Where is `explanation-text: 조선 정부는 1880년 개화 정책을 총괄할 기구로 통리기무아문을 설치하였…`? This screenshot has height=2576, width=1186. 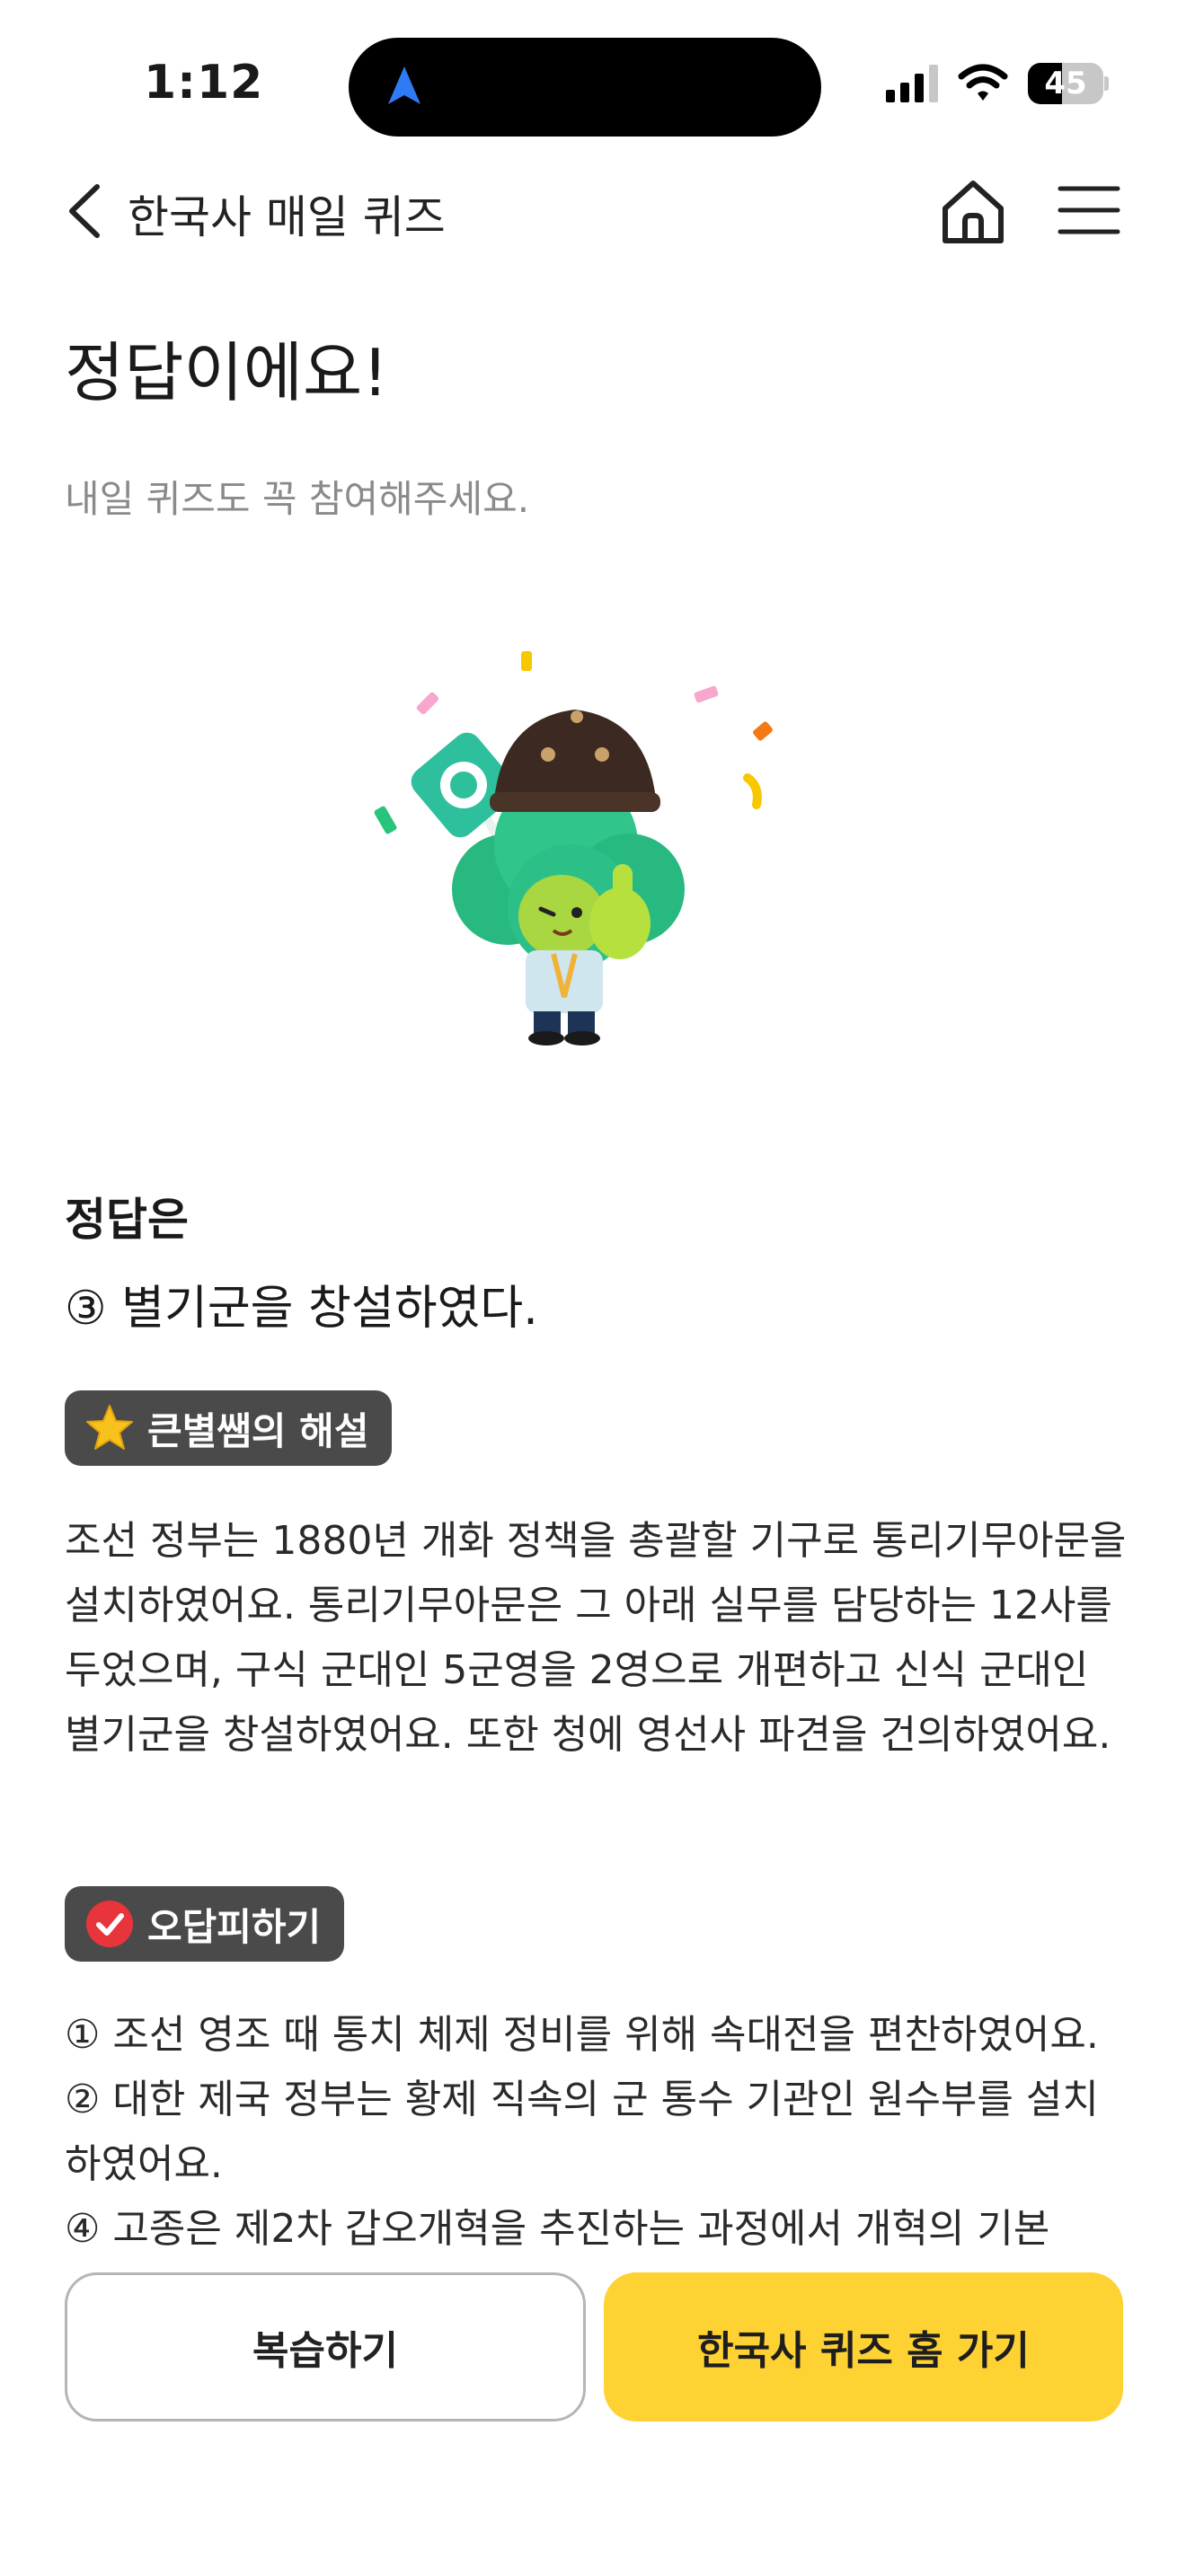
explanation-text: 조선 정부는 1880년 개화 정책을 총괄할 기구로 통리기무아문을 설치하였… is located at coordinates (596, 1638).